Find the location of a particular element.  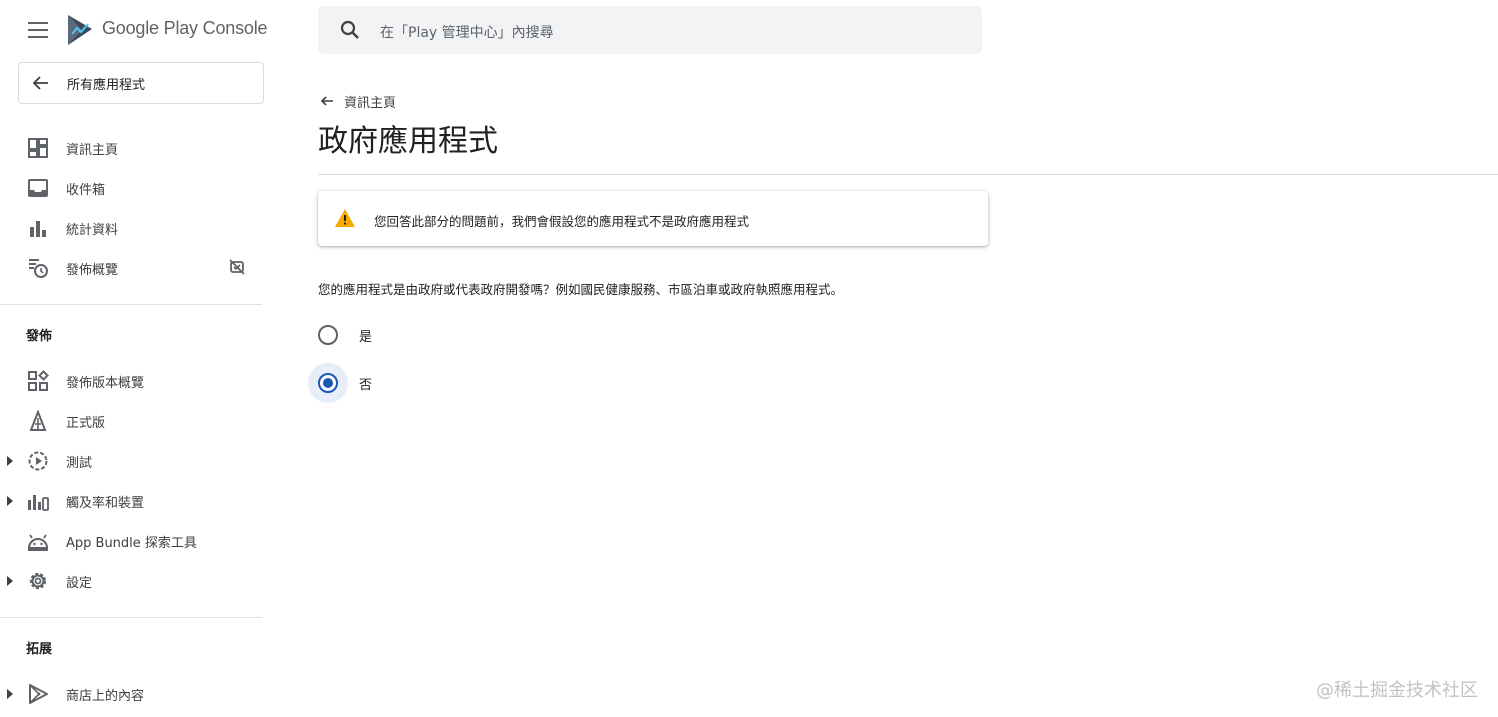

radio-button-no is located at coordinates (328, 383).